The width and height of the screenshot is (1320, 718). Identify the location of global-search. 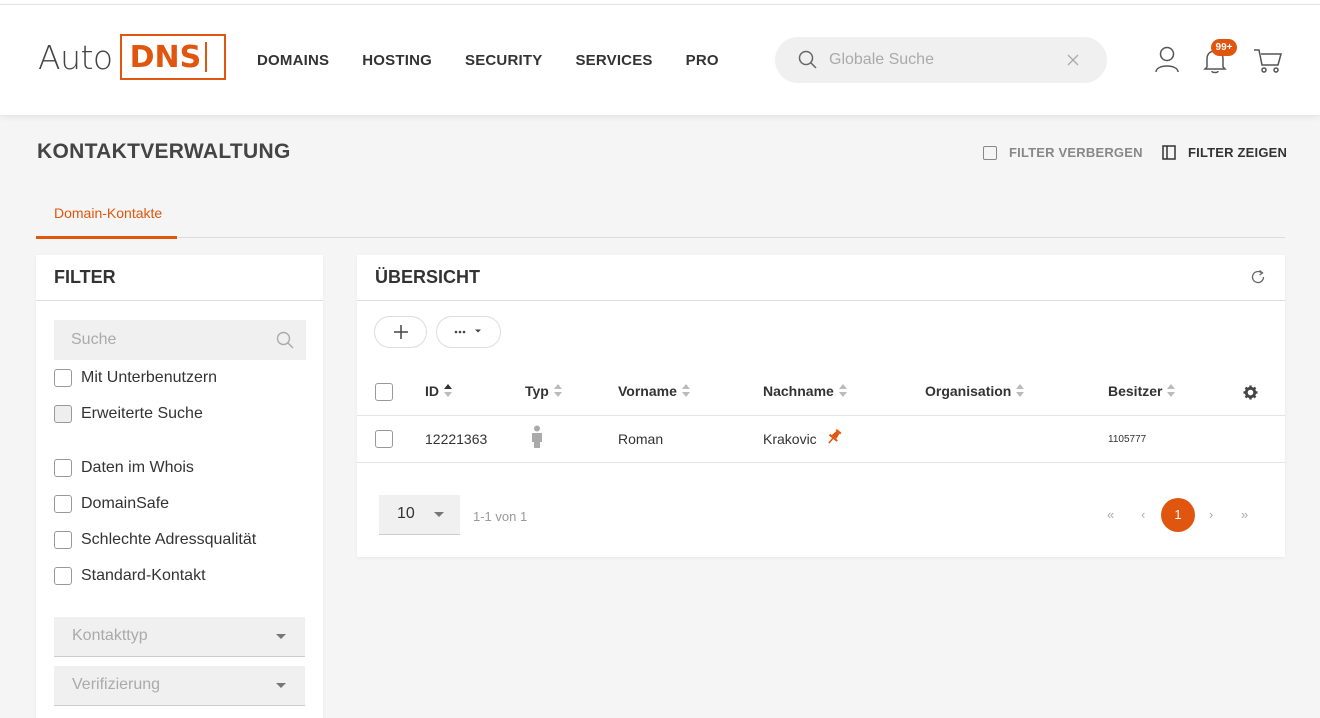
(941, 60).